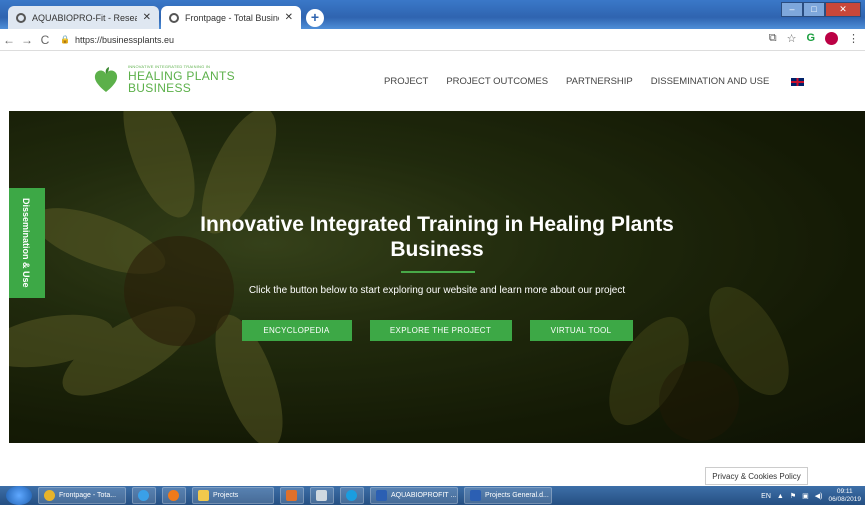  I want to click on tray-arrow-icon: ▲, so click(780, 496).